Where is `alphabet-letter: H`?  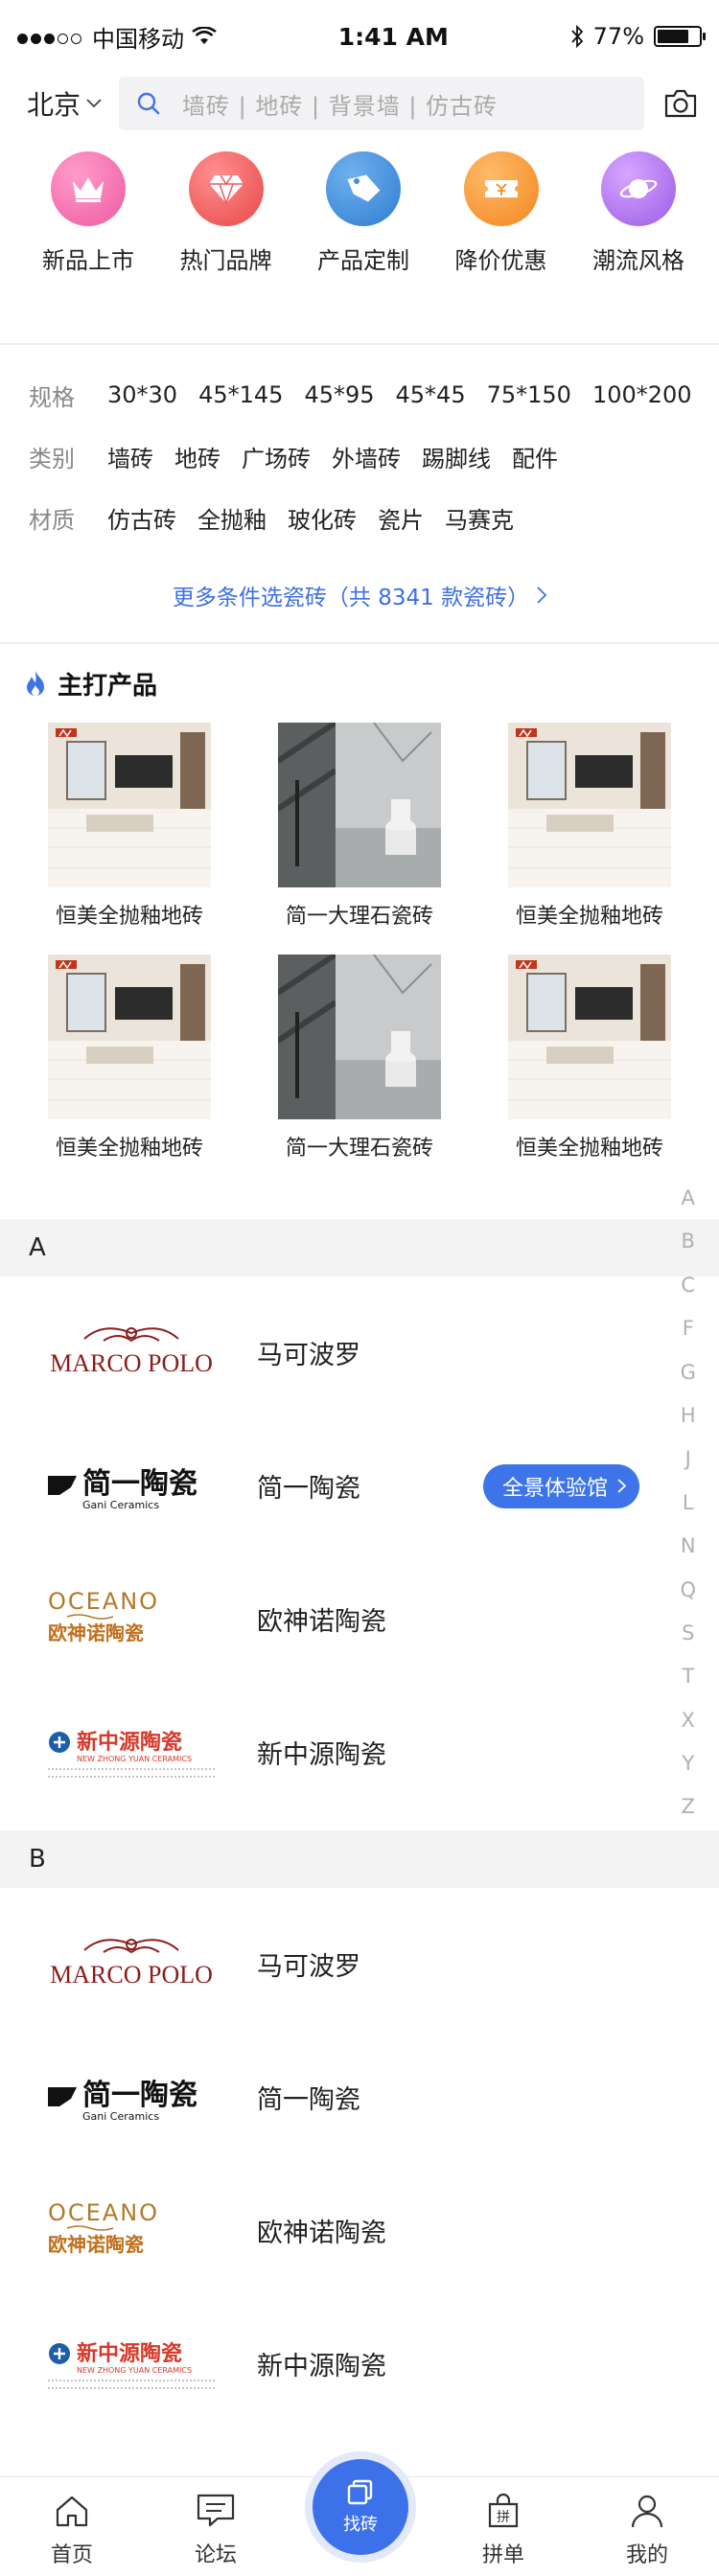
alphabet-letter: H is located at coordinates (688, 1416).